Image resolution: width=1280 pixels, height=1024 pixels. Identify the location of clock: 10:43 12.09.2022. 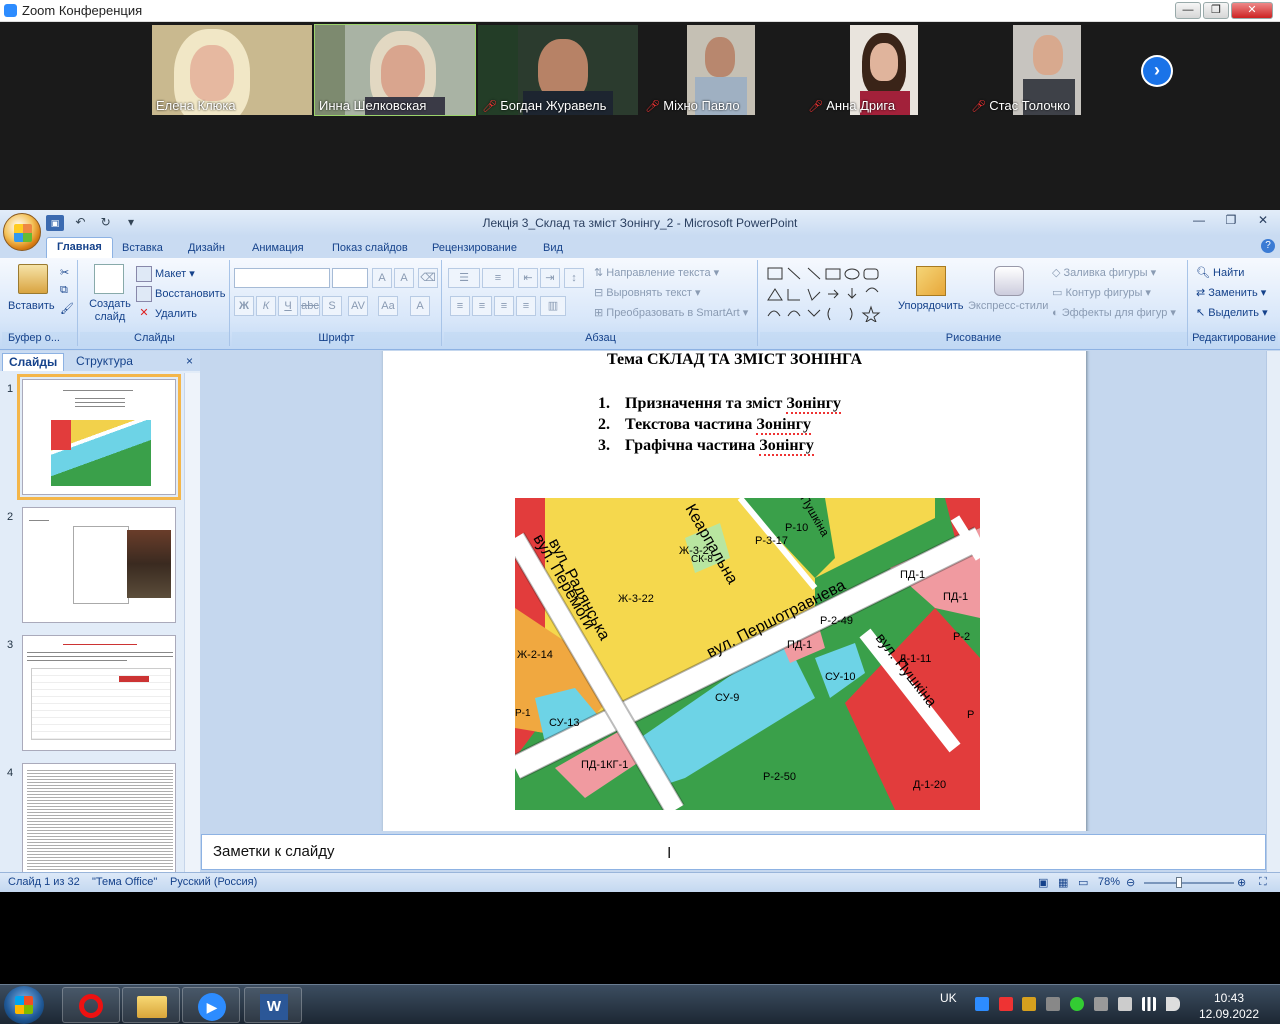
(1229, 1006).